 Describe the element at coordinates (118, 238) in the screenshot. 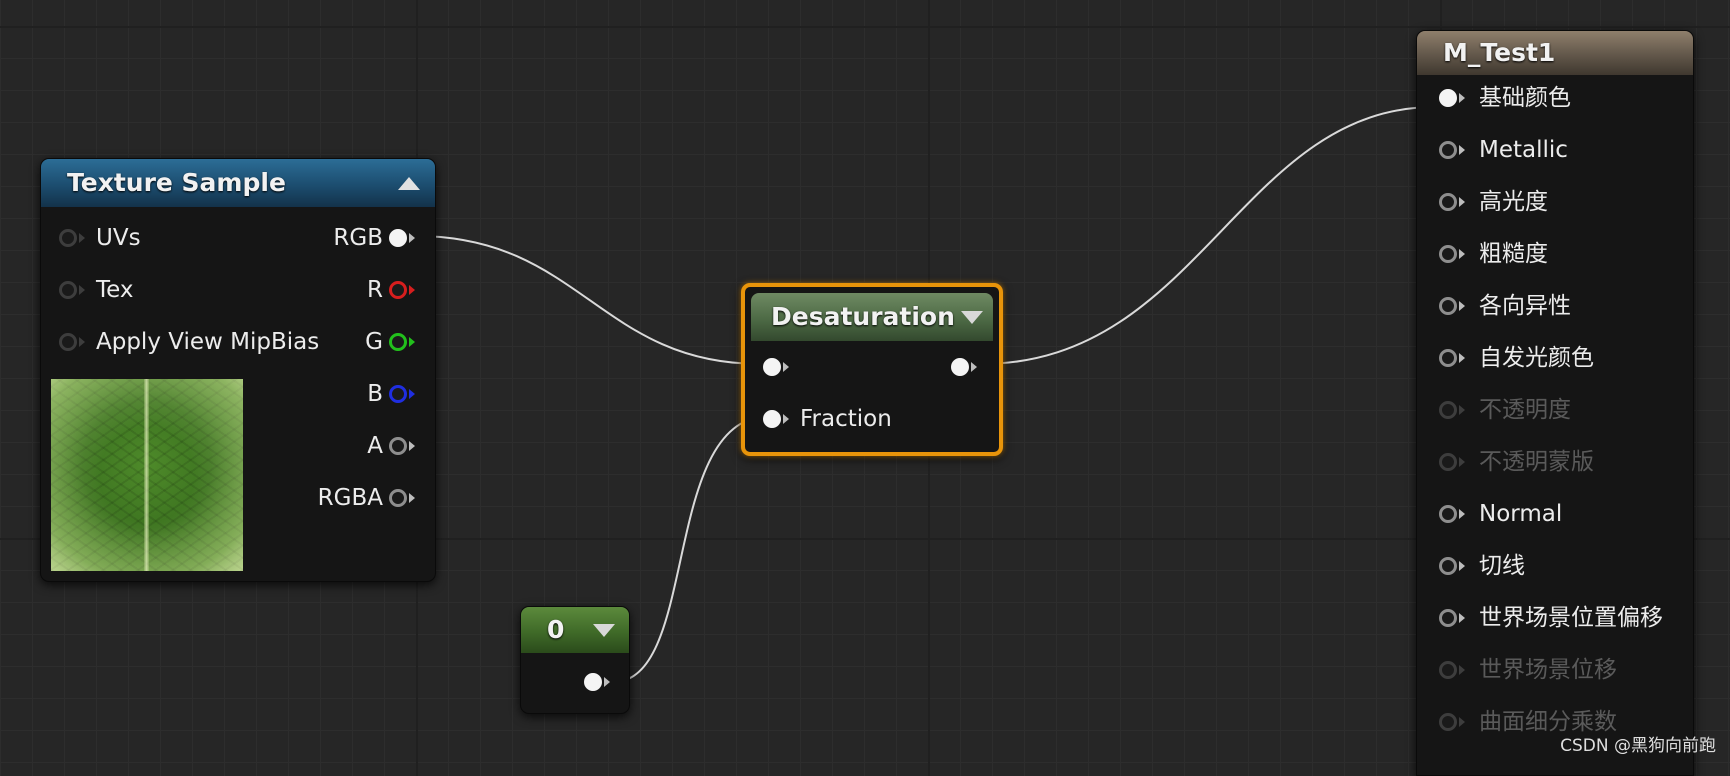

I see `input-label-uvs: UVs` at that location.